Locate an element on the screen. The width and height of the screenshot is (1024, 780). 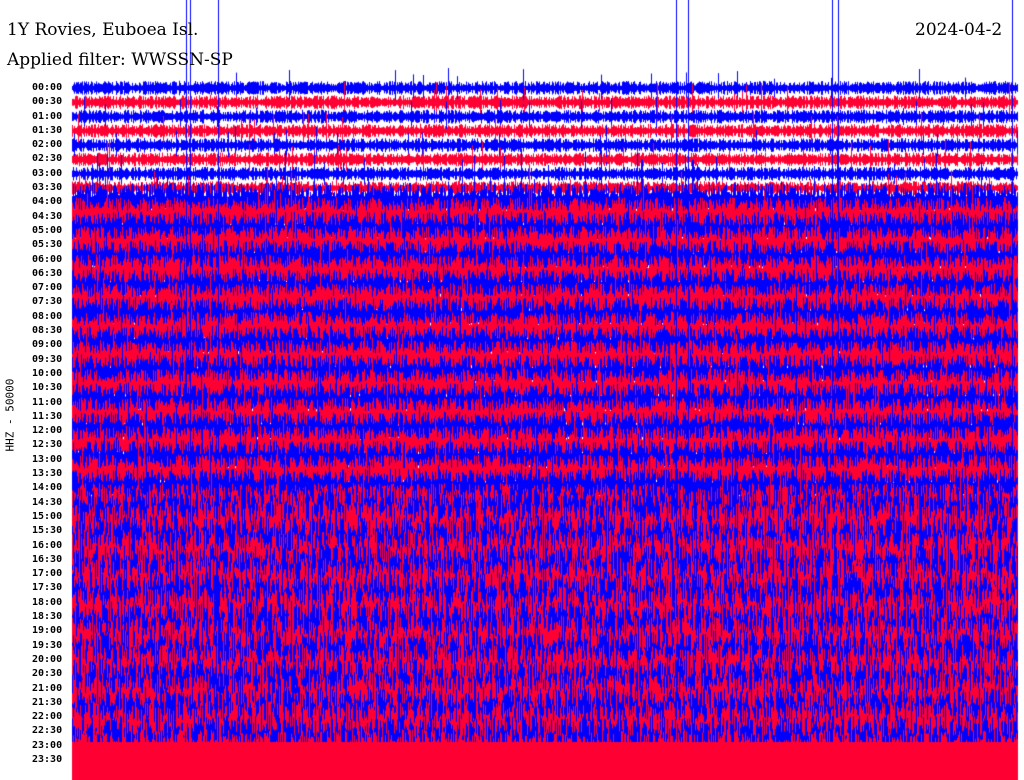
time-label: 00:30 is located at coordinates (47, 102).